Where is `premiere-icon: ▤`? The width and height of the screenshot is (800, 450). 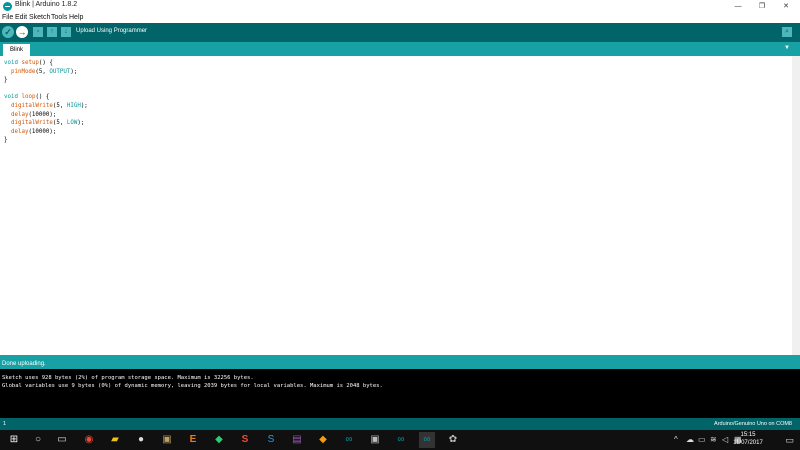 premiere-icon: ▤ is located at coordinates (297, 440).